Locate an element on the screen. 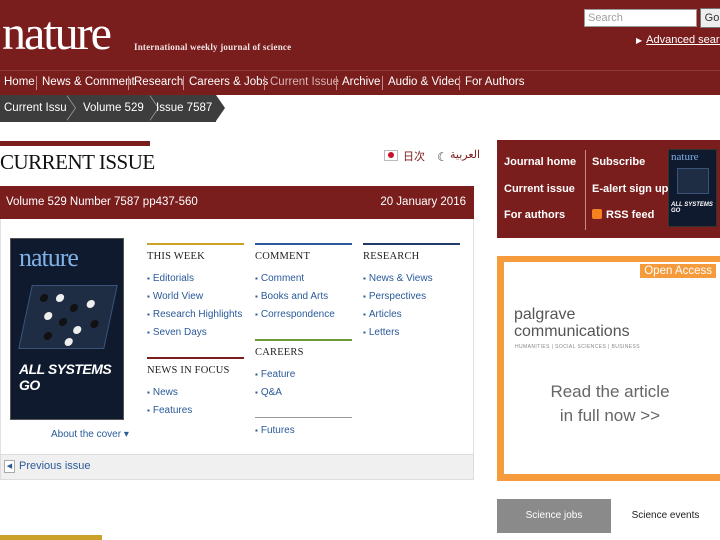 The width and height of the screenshot is (720, 540). link-feature: ▪ Feature is located at coordinates (275, 374).